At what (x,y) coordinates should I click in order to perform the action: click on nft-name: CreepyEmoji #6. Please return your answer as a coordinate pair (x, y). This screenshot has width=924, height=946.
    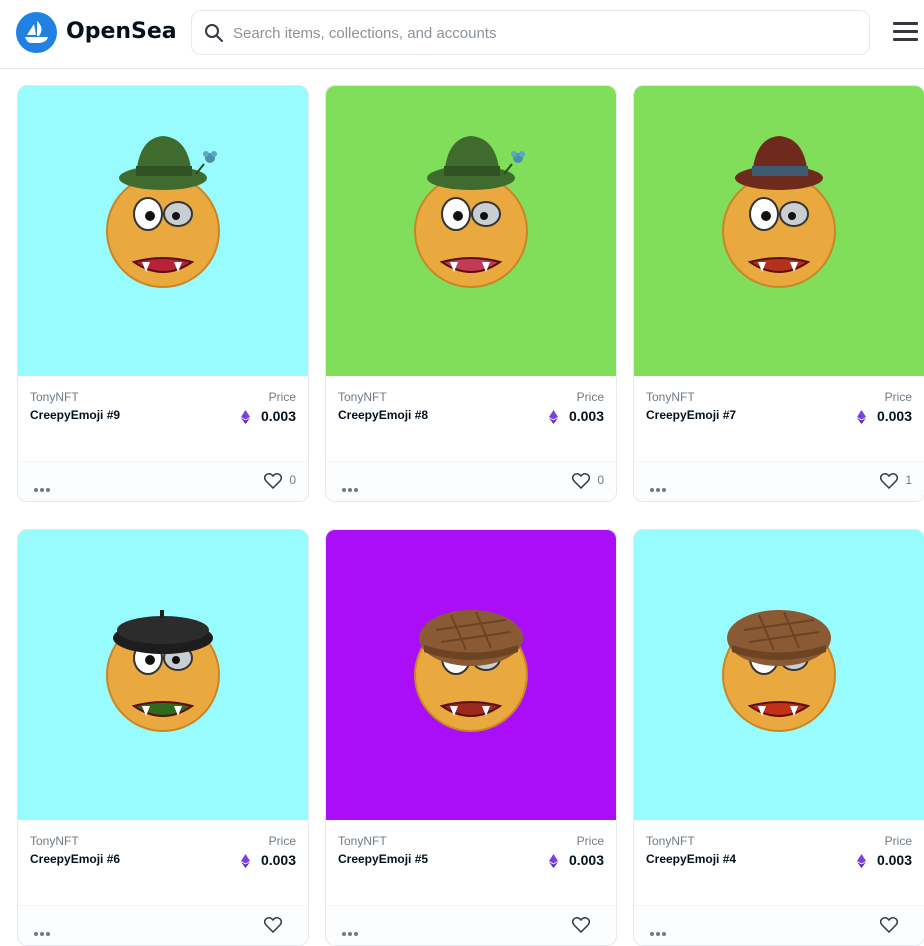
    Looking at the image, I should click on (75, 859).